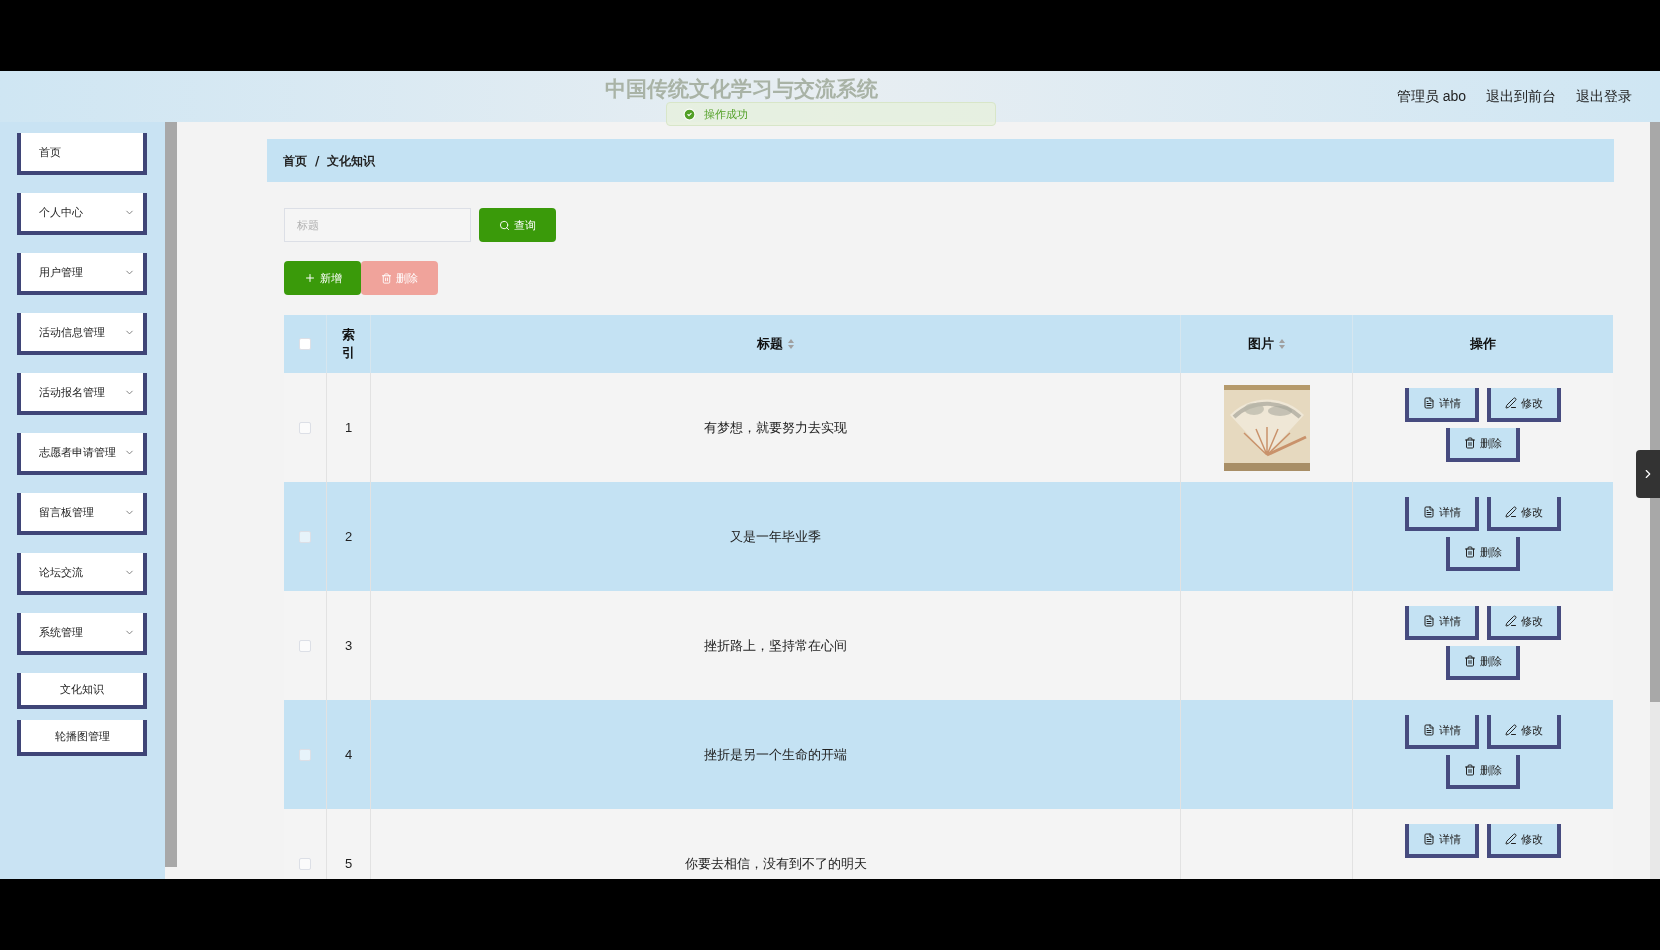  Describe the element at coordinates (348, 645) in the screenshot. I see `table-cell-text: 3` at that location.